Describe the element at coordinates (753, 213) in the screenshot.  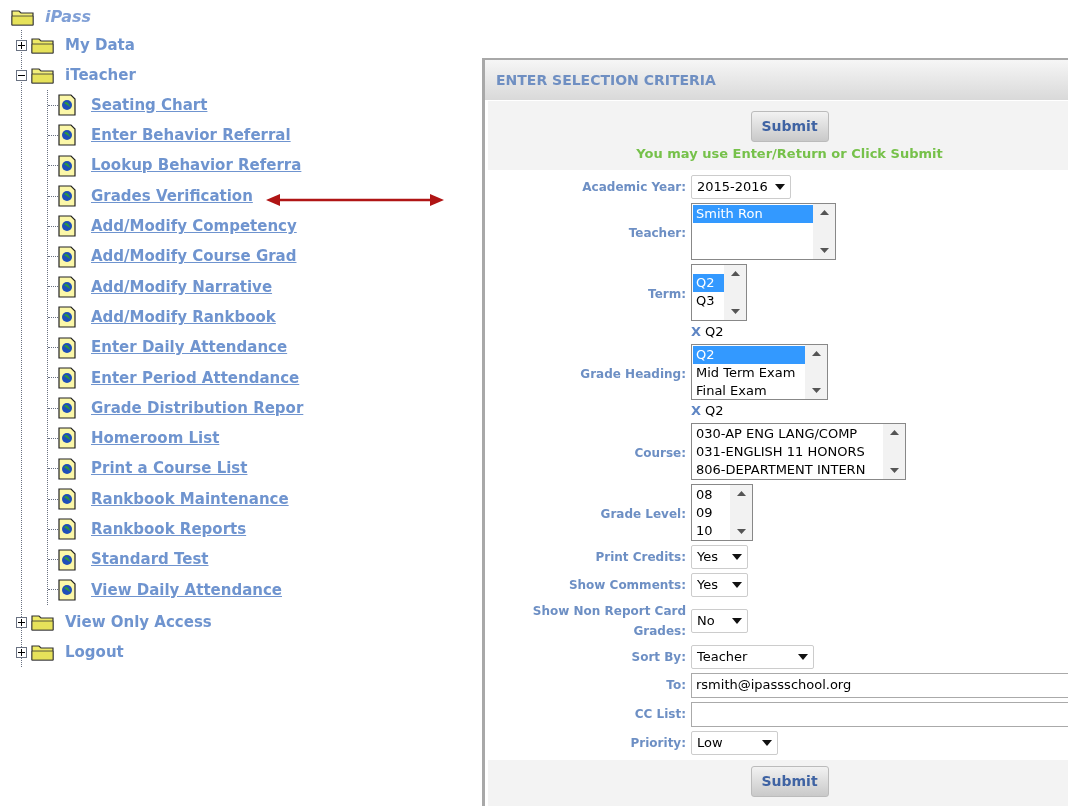
I see `list-option: Smith Ron` at that location.